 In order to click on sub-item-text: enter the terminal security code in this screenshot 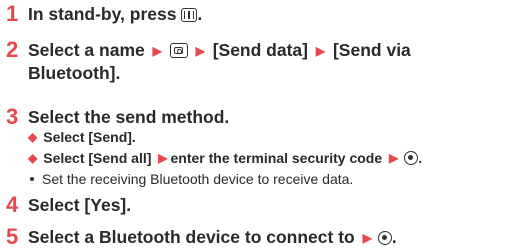, I will do `click(276, 158)`.